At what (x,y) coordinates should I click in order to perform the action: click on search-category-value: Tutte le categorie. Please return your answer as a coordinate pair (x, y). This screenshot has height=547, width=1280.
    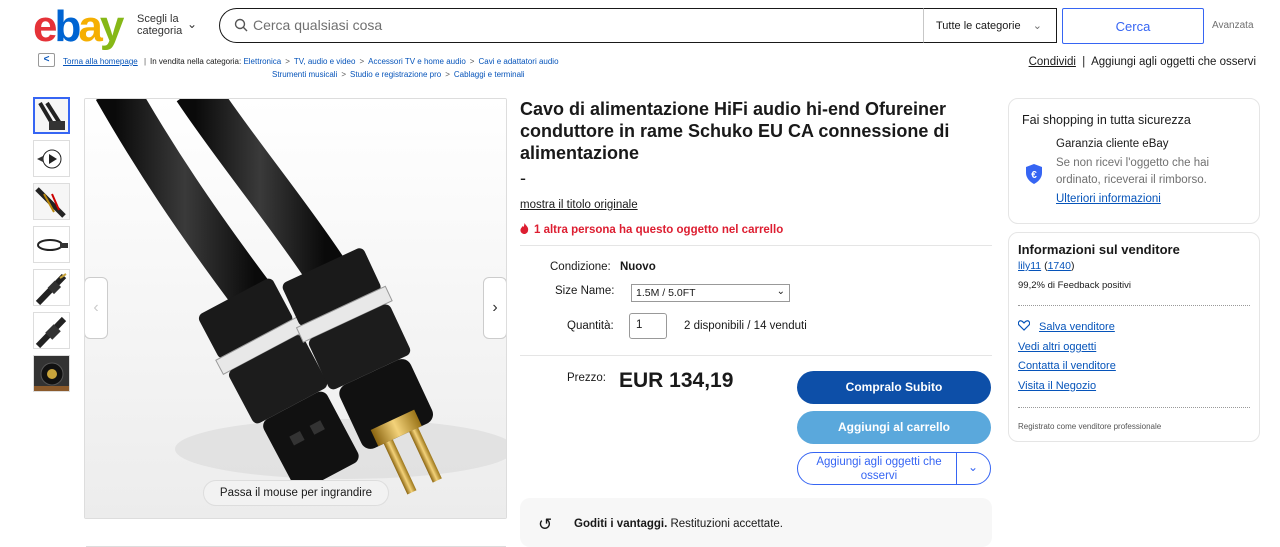
    Looking at the image, I should click on (978, 26).